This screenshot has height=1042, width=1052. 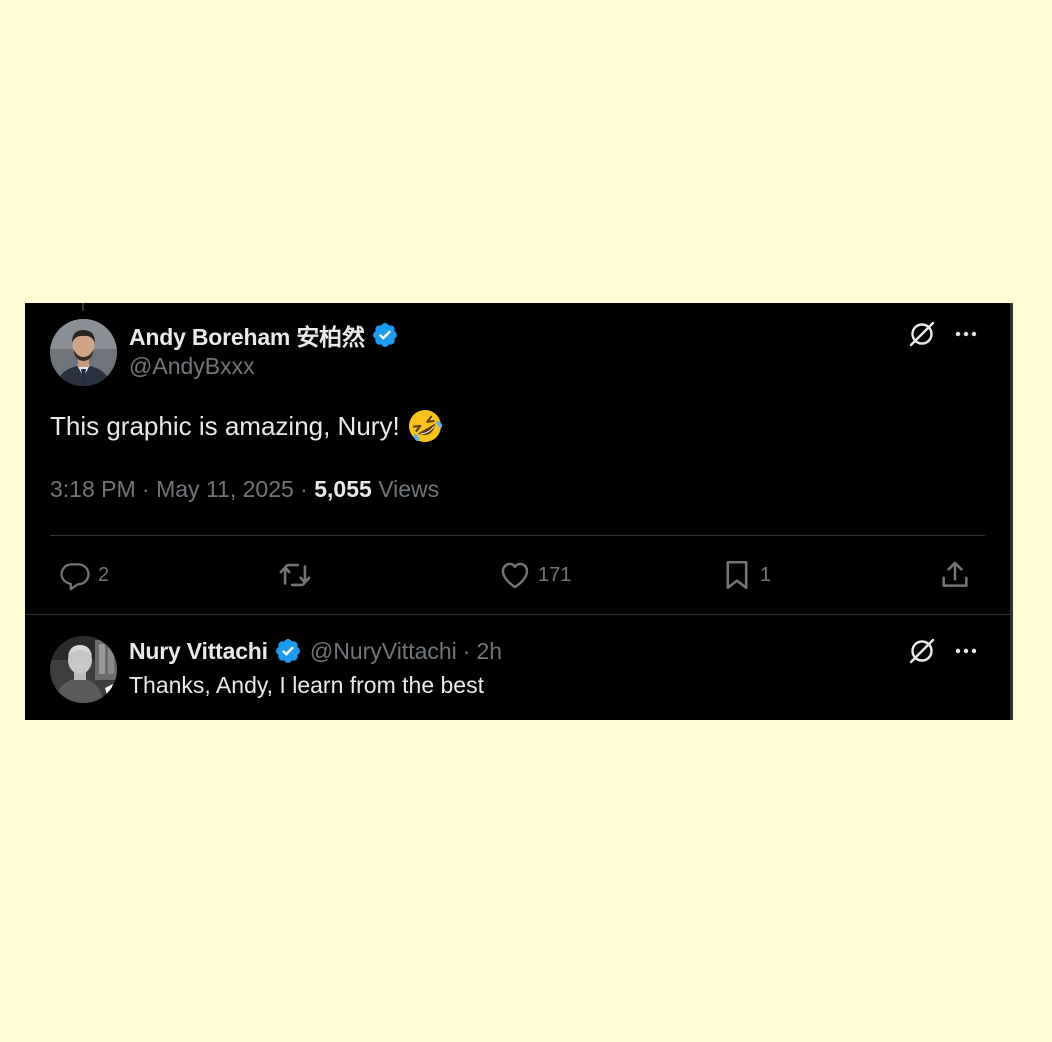 I want to click on tweet-date: May 11, 2025, so click(x=225, y=489).